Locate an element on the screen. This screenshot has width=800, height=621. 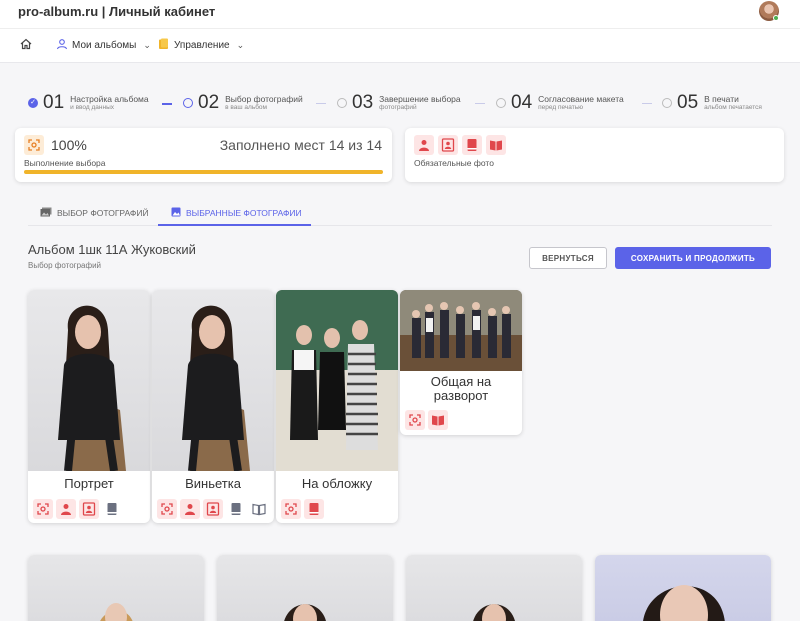
step-sublabel: в ваш альбом is located at coordinates (246, 107).